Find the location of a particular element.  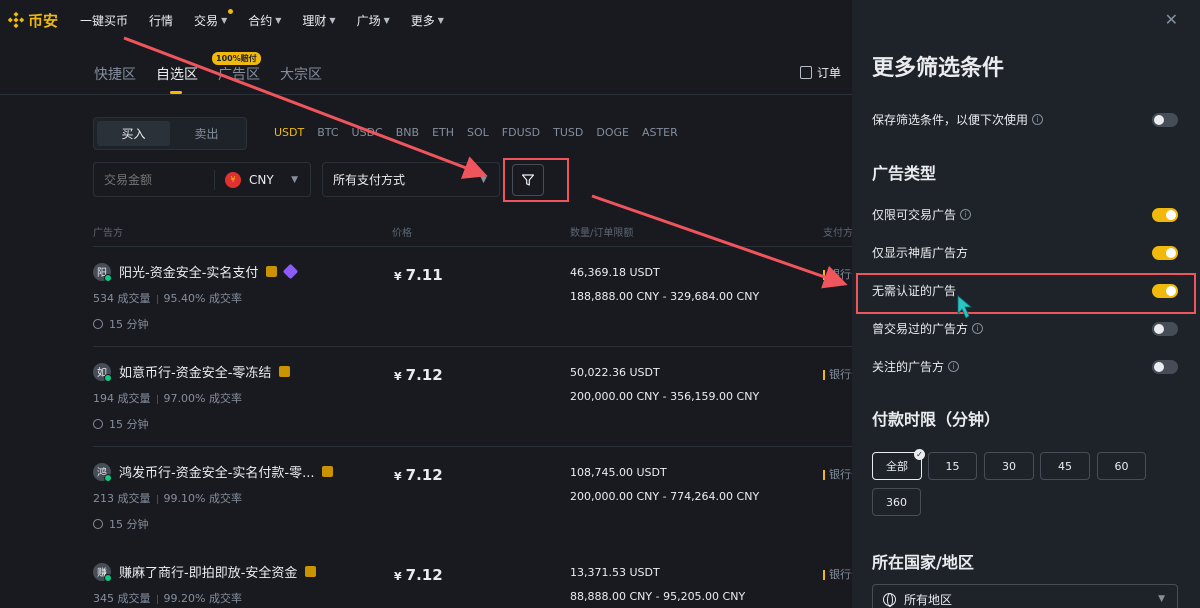

advertiser-cell: 赚赚麻了商行-即拍即放-安全资金345 成交量99.20% 成交率15 分钟 is located at coordinates (205, 585).